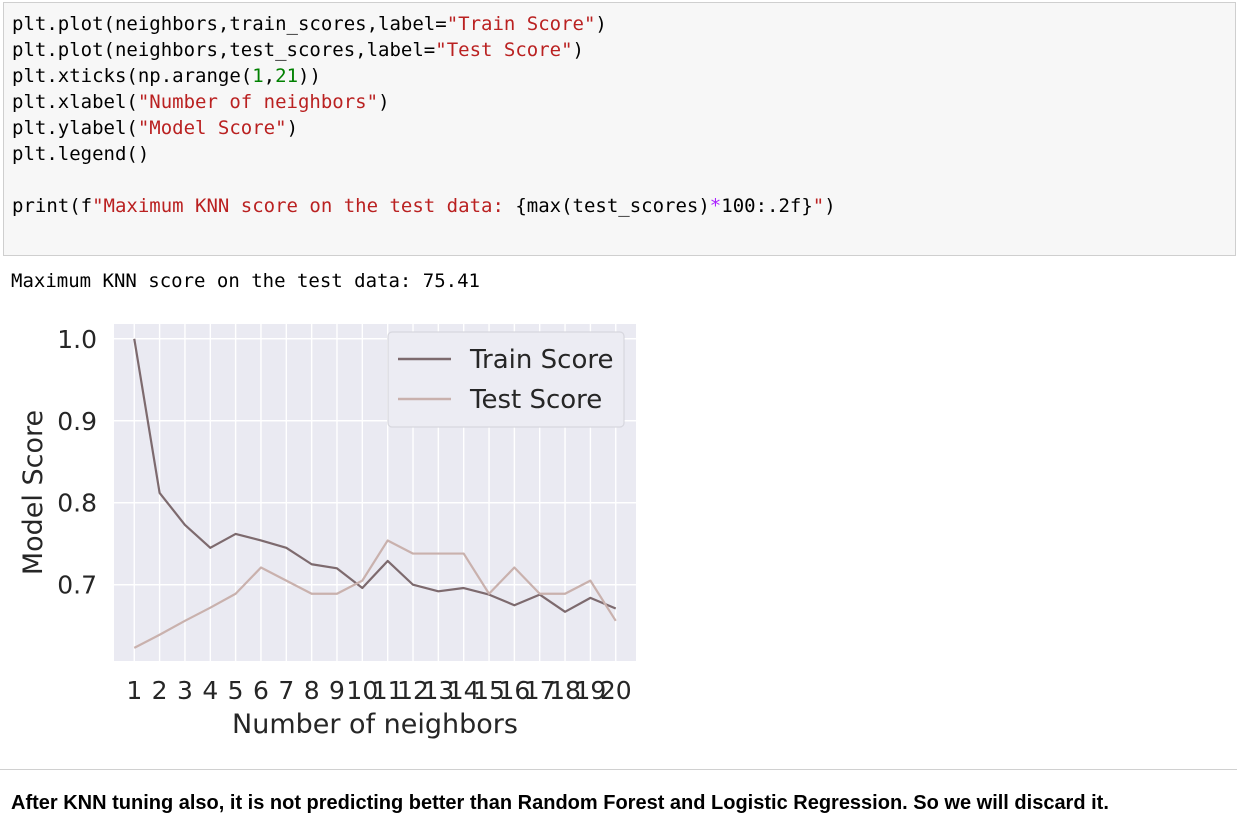 The width and height of the screenshot is (1237, 827). What do you see at coordinates (33, 492) in the screenshot?
I see `y-axis-label: Model Score` at bounding box center [33, 492].